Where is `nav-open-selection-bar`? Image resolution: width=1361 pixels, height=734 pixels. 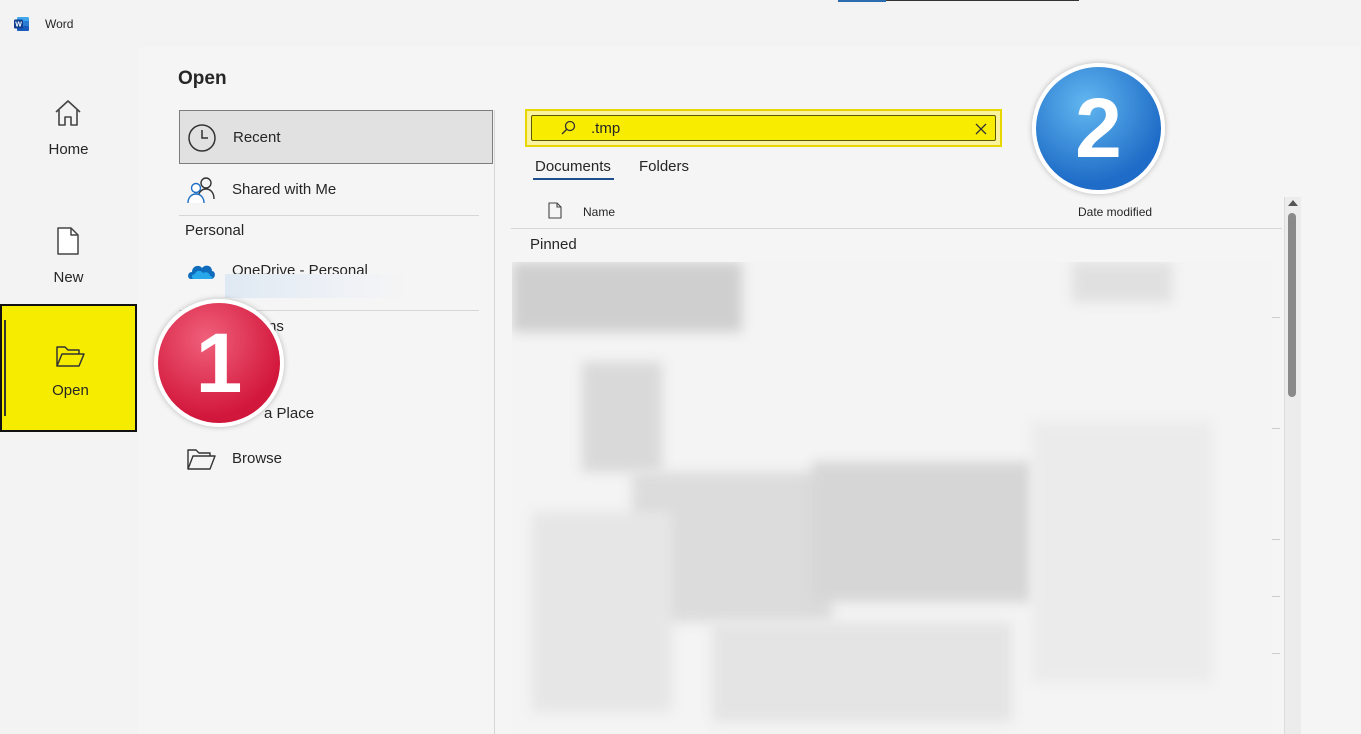
nav-open-selection-bar is located at coordinates (5, 368).